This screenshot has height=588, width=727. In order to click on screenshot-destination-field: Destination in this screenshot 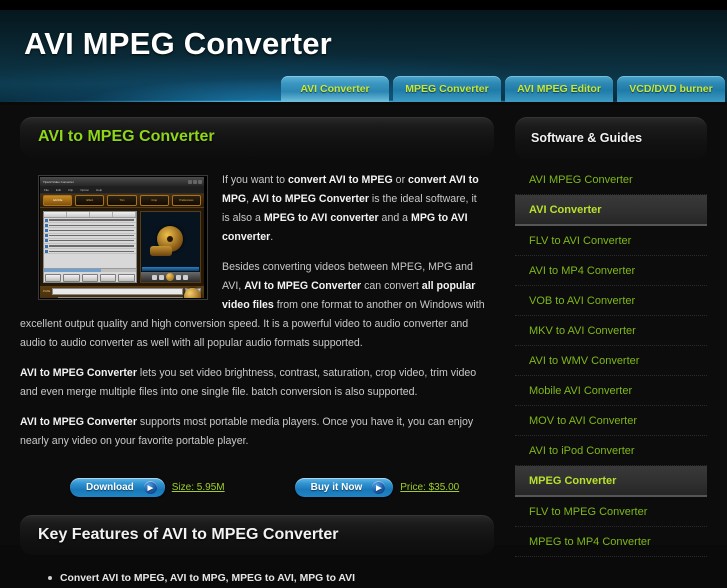, I will do `click(122, 297)`.